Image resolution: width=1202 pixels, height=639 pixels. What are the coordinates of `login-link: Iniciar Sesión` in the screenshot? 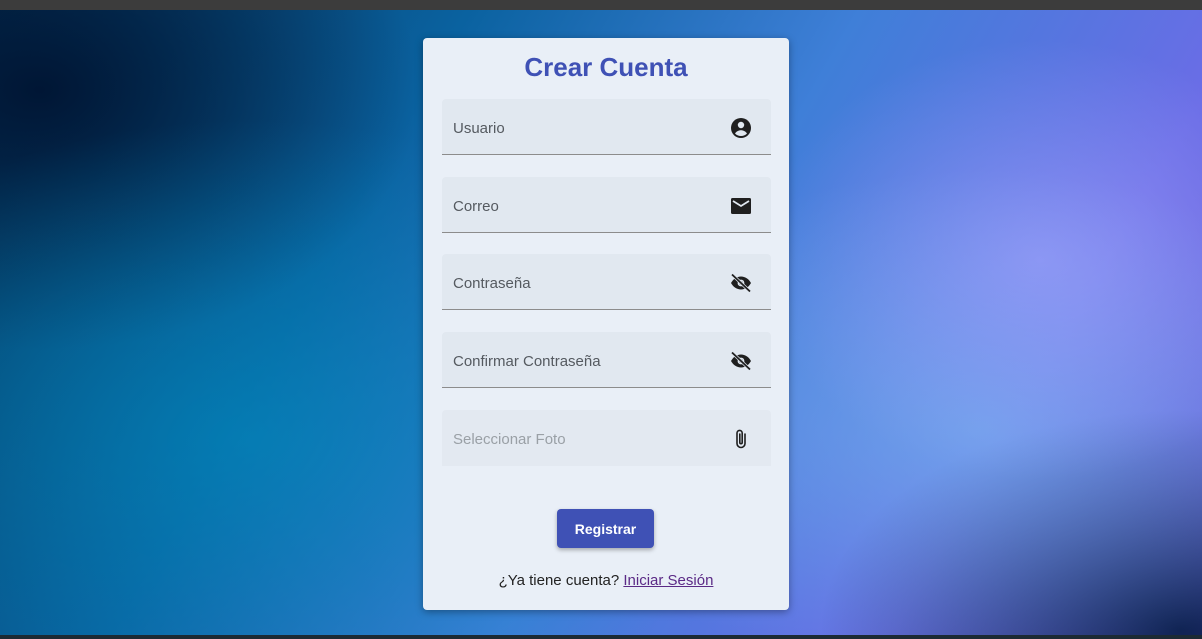 It's located at (668, 580).